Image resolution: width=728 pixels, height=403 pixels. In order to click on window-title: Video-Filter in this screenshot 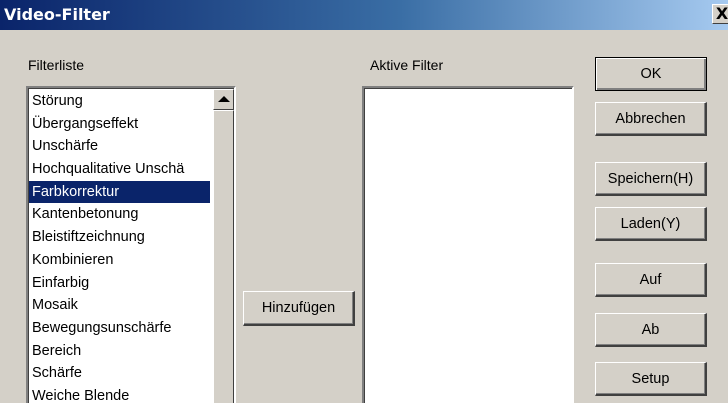, I will do `click(57, 14)`.